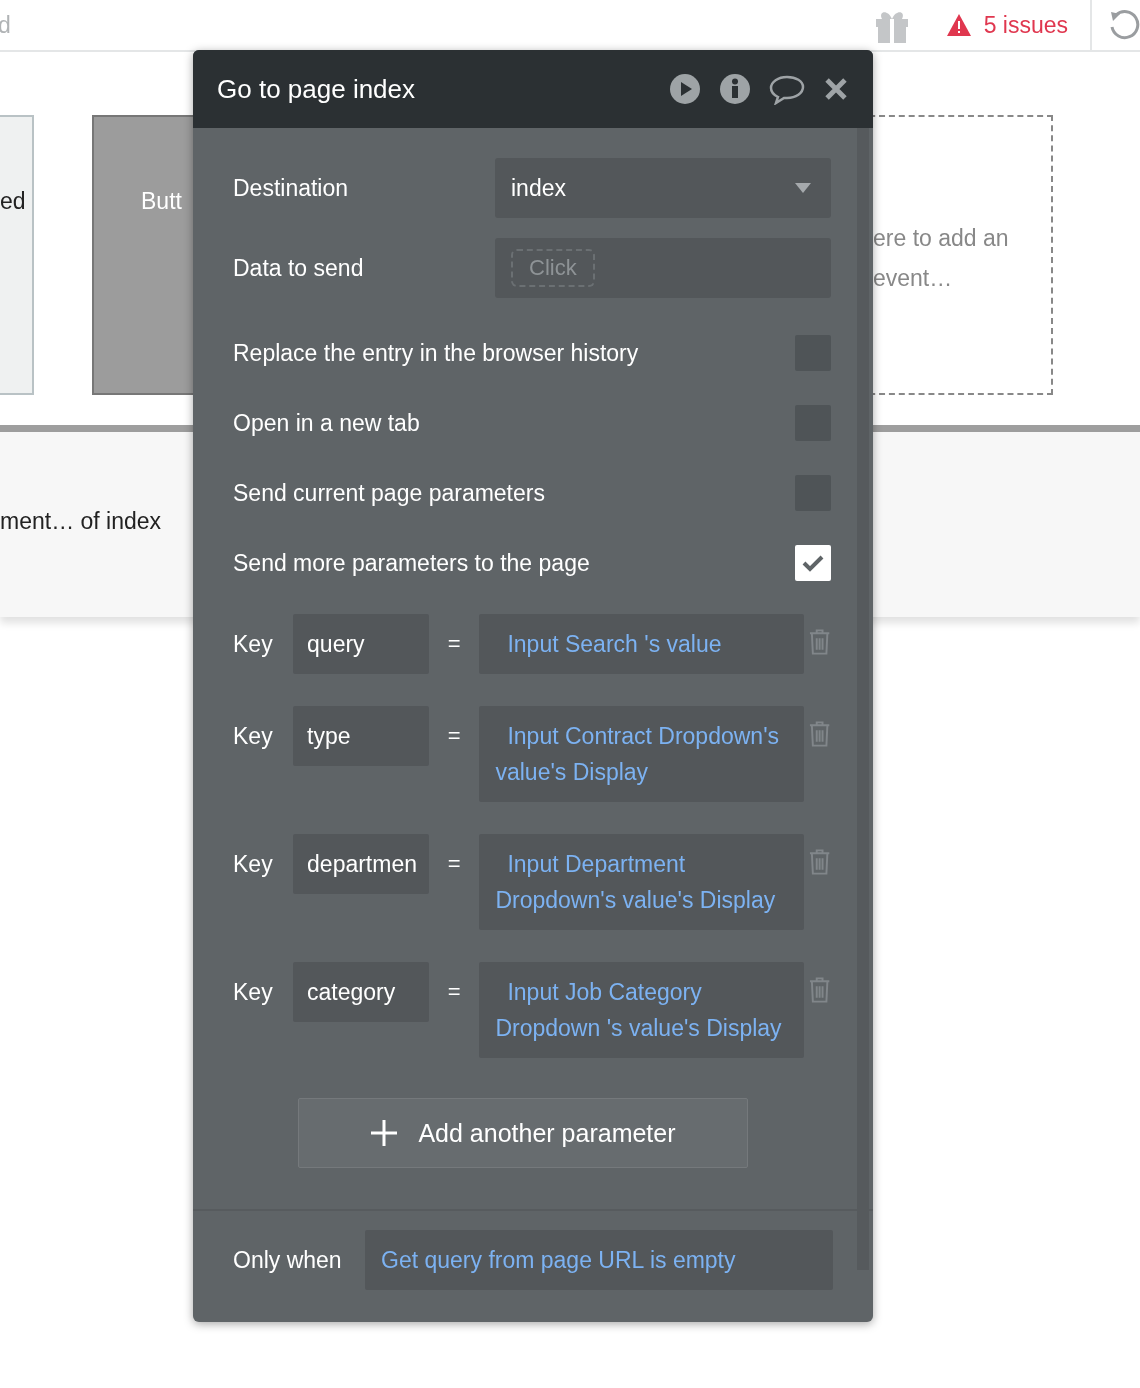 This screenshot has width=1140, height=1388. What do you see at coordinates (863, 699) in the screenshot?
I see `scrollbar` at bounding box center [863, 699].